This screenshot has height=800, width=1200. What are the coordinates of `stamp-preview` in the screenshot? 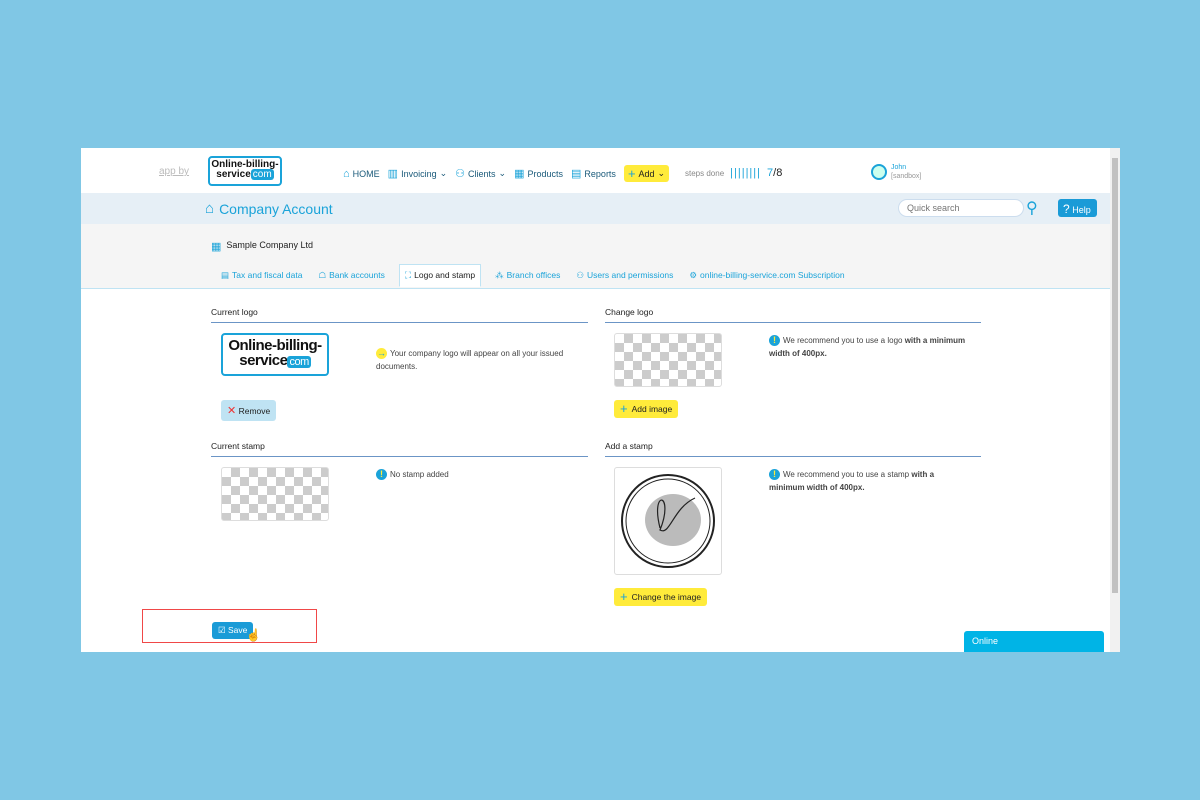 It's located at (668, 521).